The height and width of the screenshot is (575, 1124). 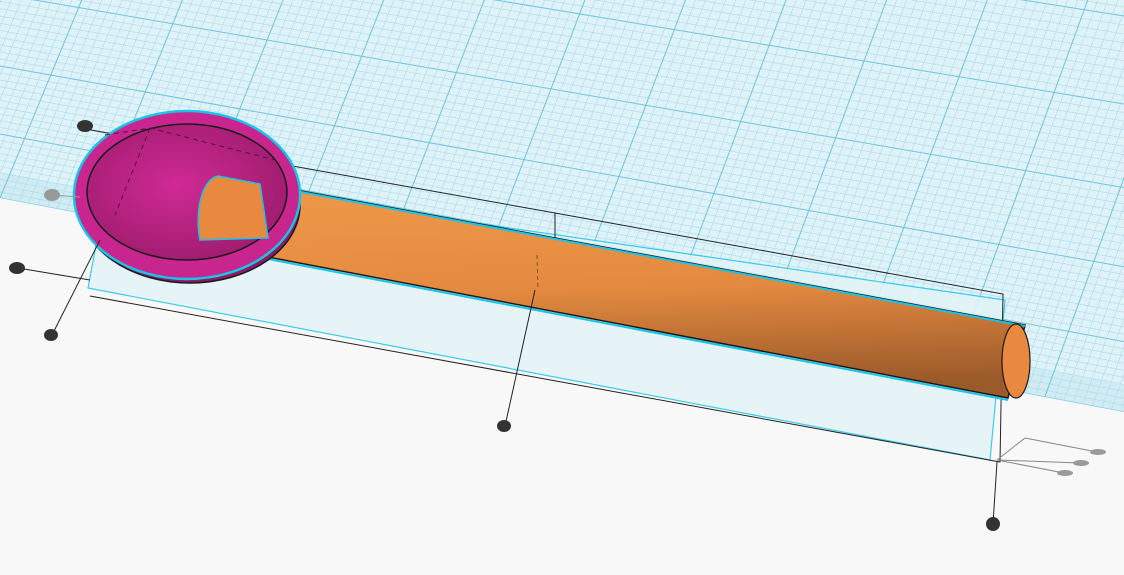 What do you see at coordinates (1047, 455) in the screenshot?
I see `rotate-axis-lines` at bounding box center [1047, 455].